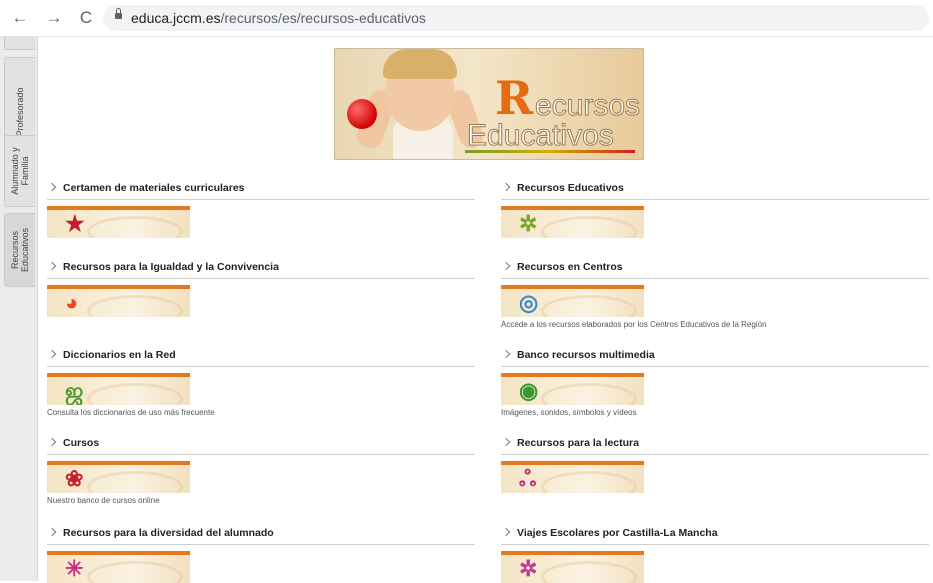  What do you see at coordinates (118, 301) in the screenshot?
I see `section-thumbnail: ◕` at bounding box center [118, 301].